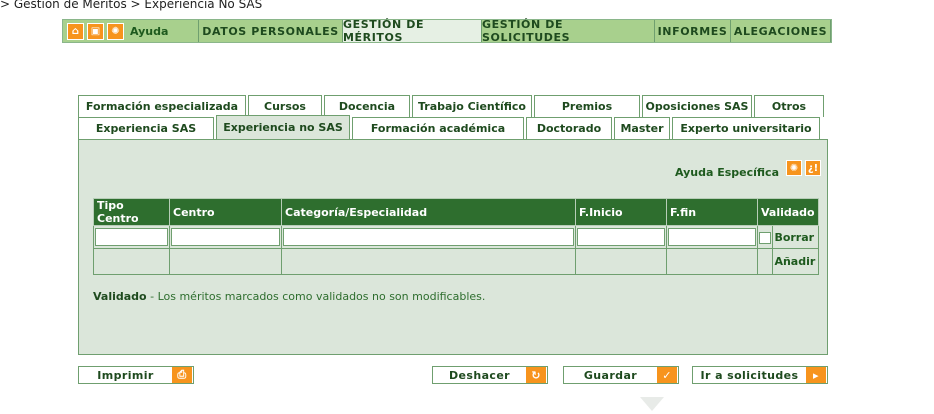  What do you see at coordinates (693, 31) in the screenshot?
I see `nav-informes: INFORMES` at bounding box center [693, 31].